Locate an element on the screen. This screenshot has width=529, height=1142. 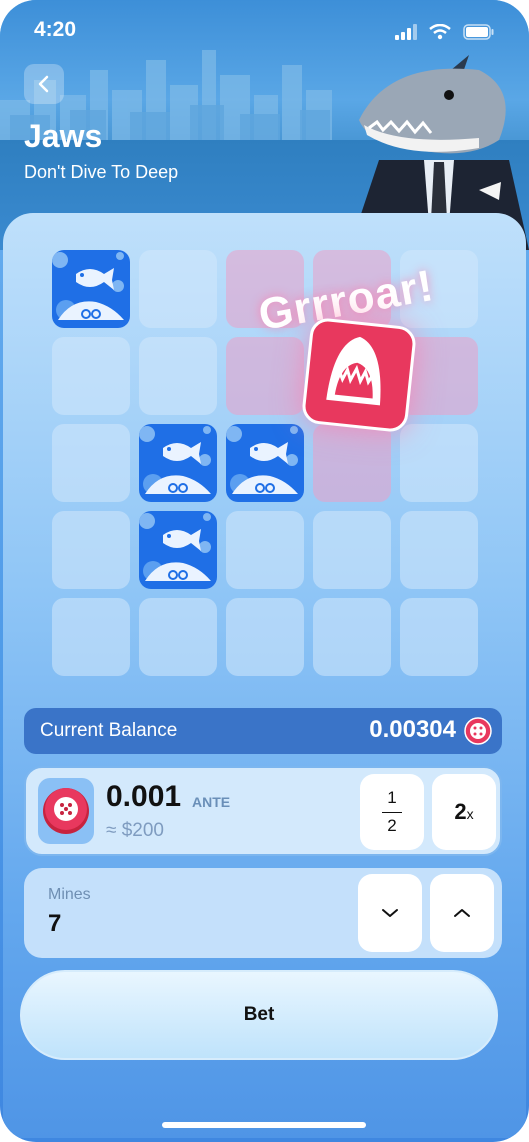
signal-icon is located at coordinates (406, 32).